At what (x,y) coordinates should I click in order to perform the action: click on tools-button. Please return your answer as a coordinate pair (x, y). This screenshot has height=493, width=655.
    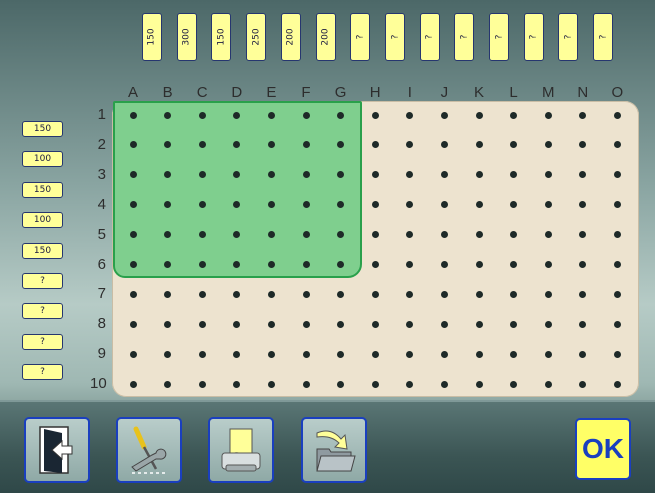
    Looking at the image, I should click on (149, 450).